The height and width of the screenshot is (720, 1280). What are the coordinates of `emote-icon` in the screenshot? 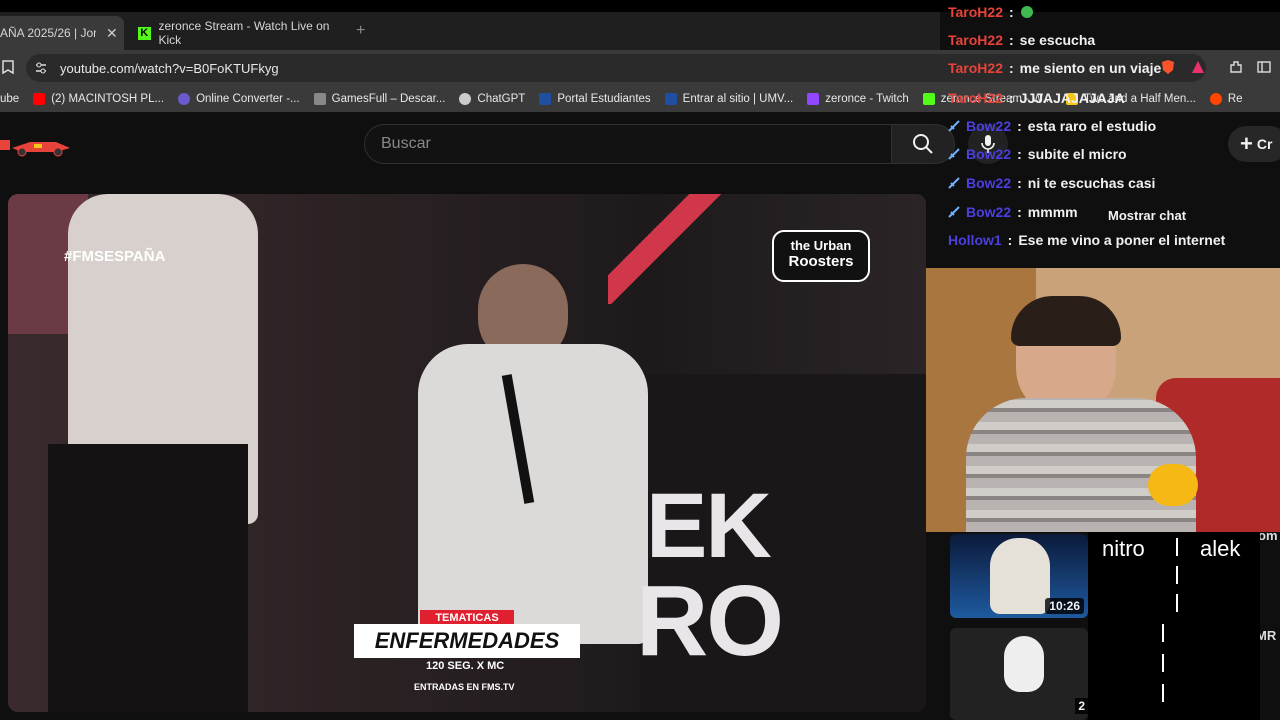 It's located at (1026, 12).